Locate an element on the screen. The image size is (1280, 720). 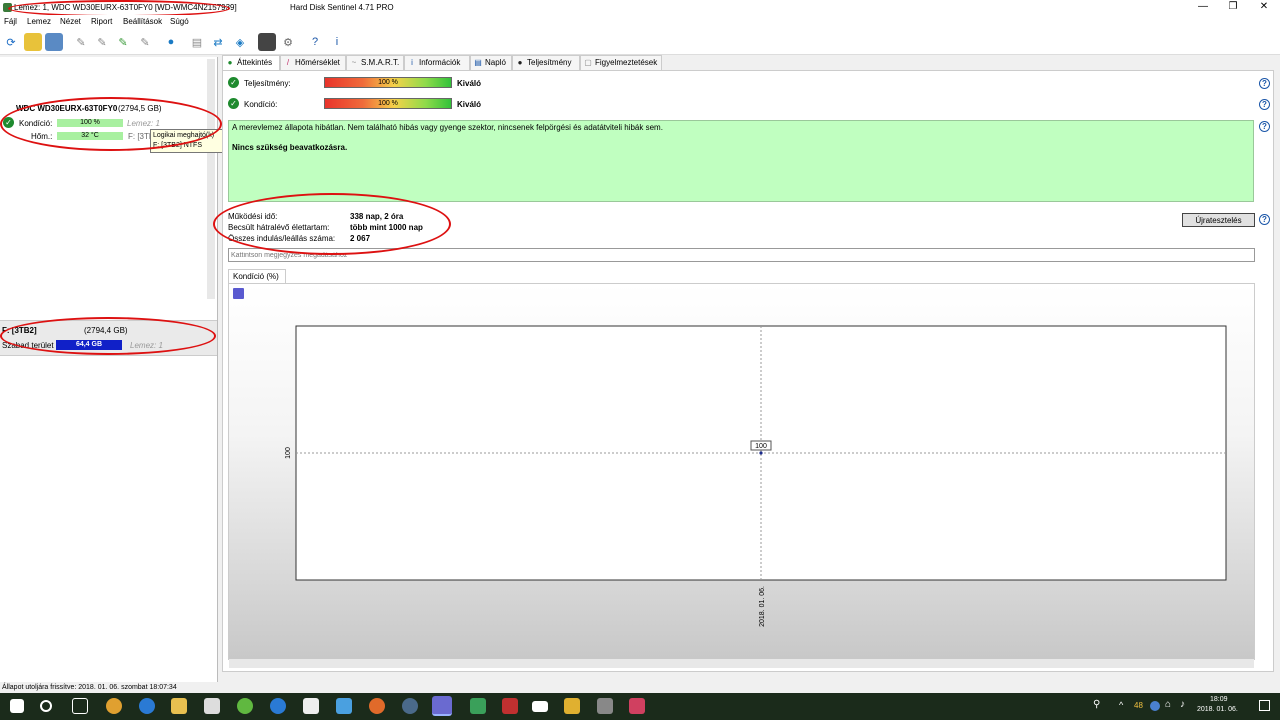
health-label: Kondíció: is located at coordinates (36, 123).